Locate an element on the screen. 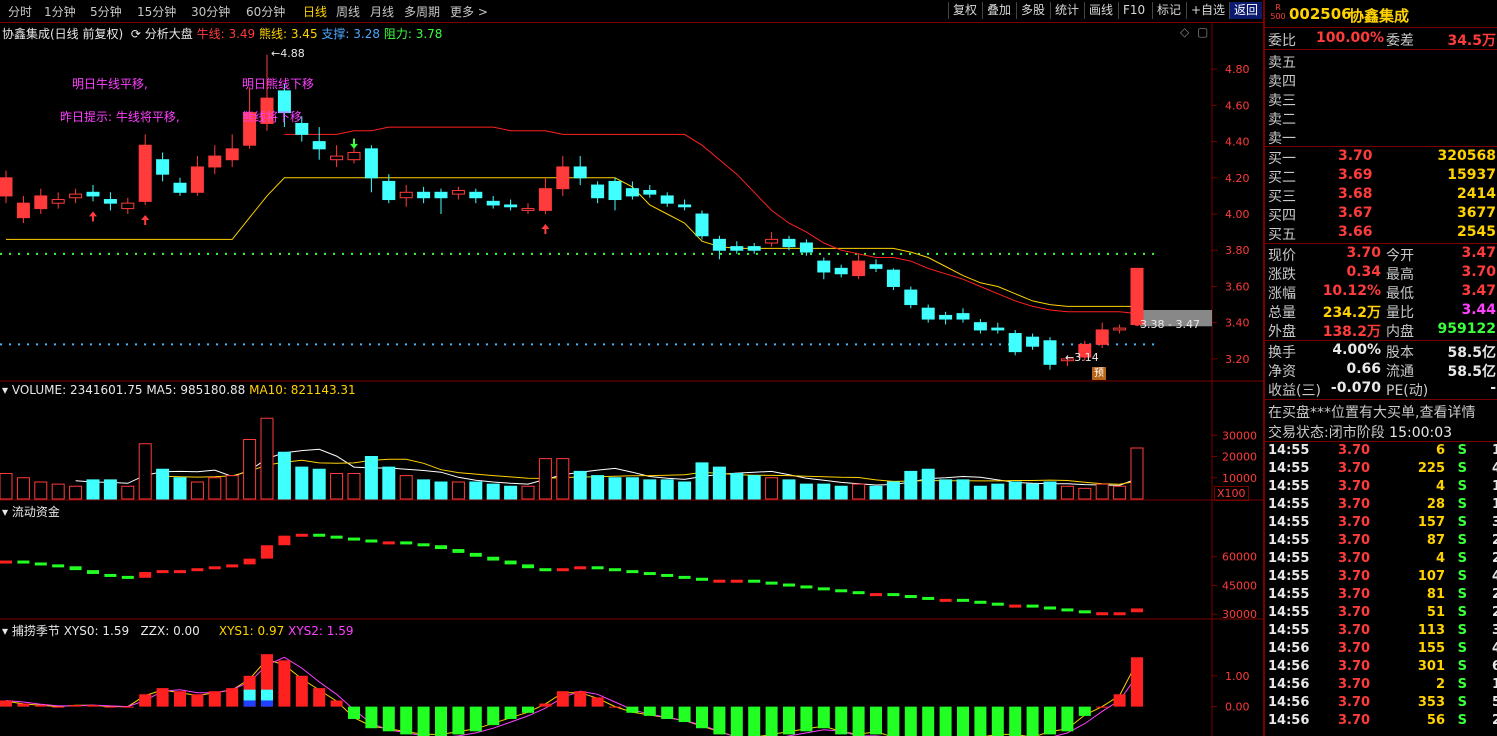  ask-label: 卖一 is located at coordinates (1282, 139).